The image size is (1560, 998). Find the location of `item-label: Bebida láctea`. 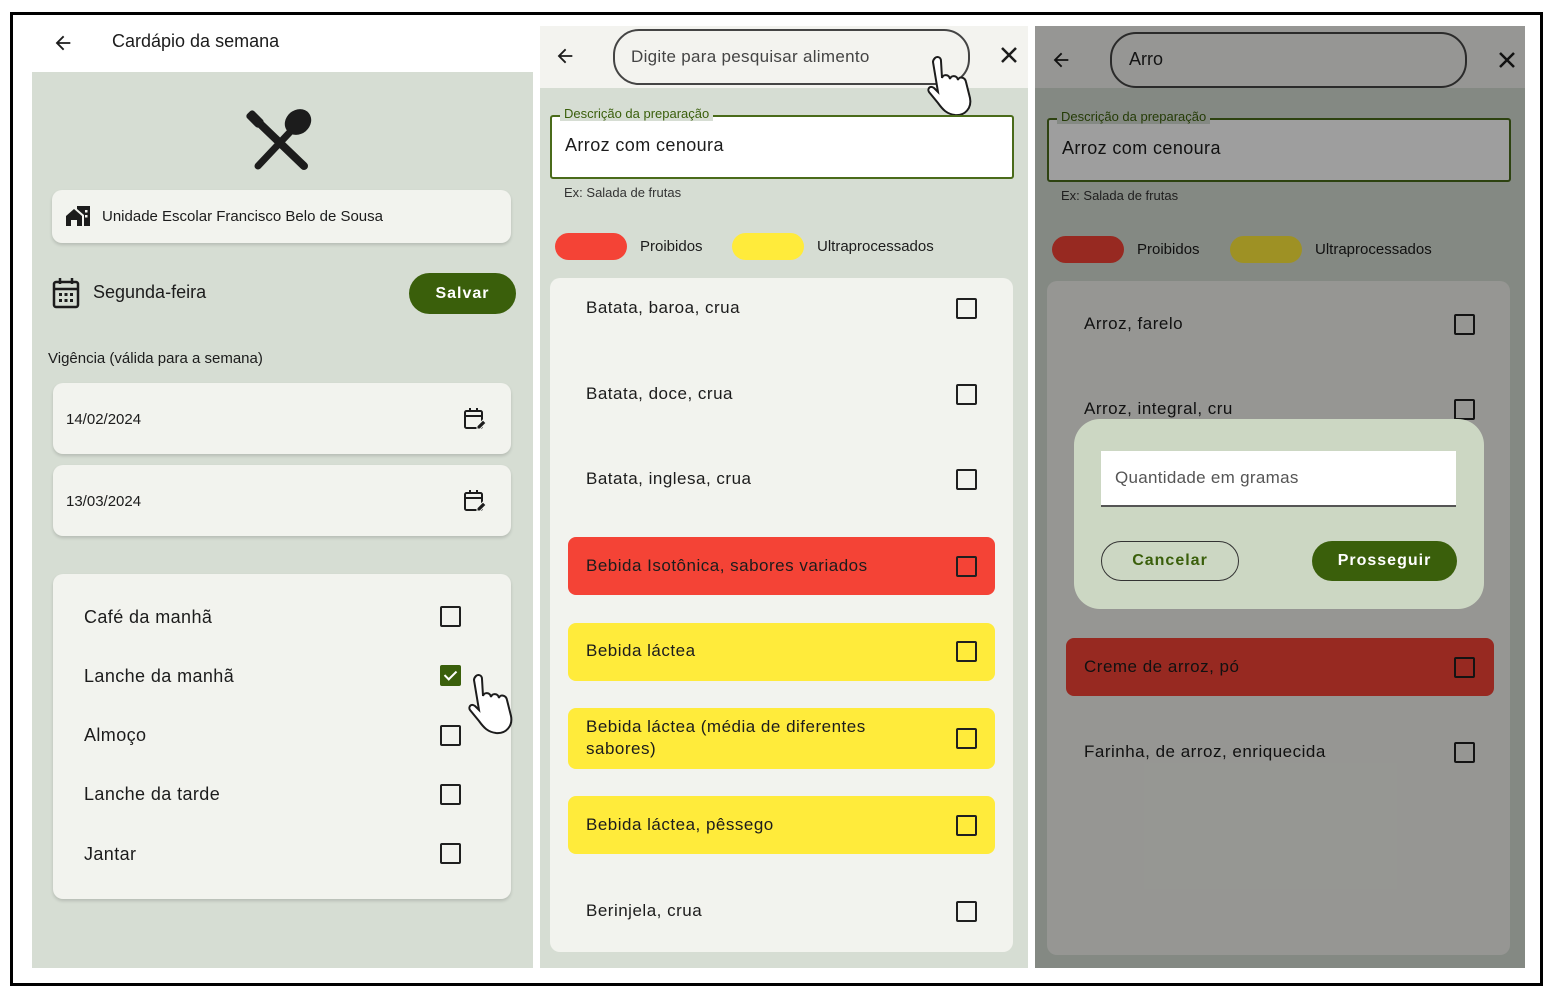

item-label: Bebida láctea is located at coordinates (641, 650).